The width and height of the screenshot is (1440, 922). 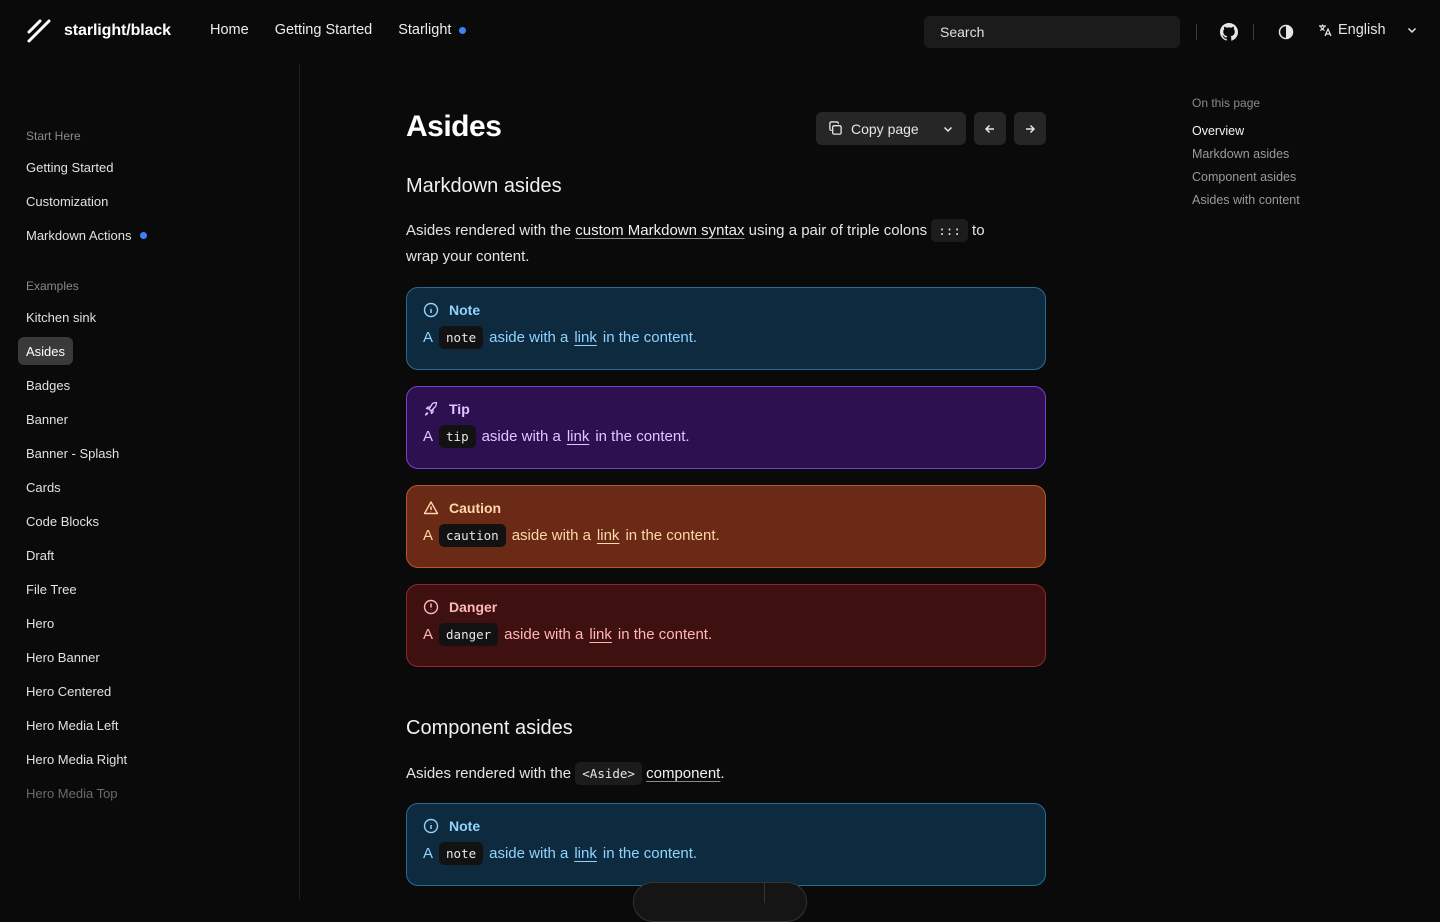 What do you see at coordinates (472, 535) in the screenshot?
I see `inline-code: caution` at bounding box center [472, 535].